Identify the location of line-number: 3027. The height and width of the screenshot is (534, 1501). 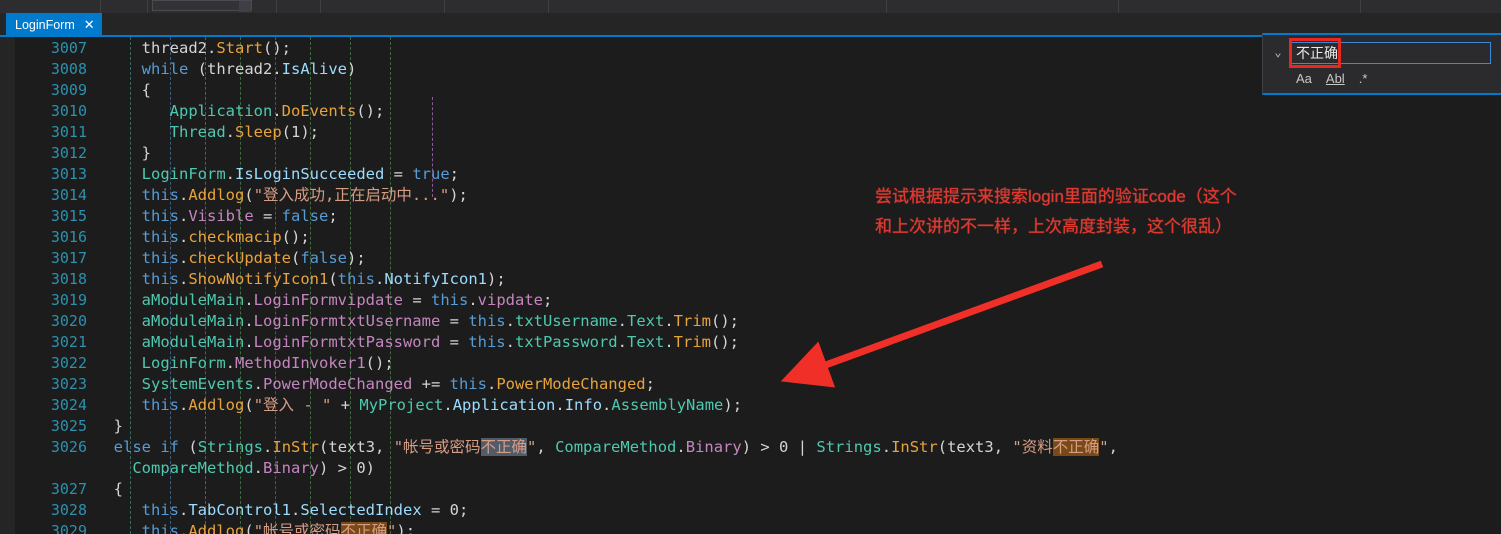
(68, 489).